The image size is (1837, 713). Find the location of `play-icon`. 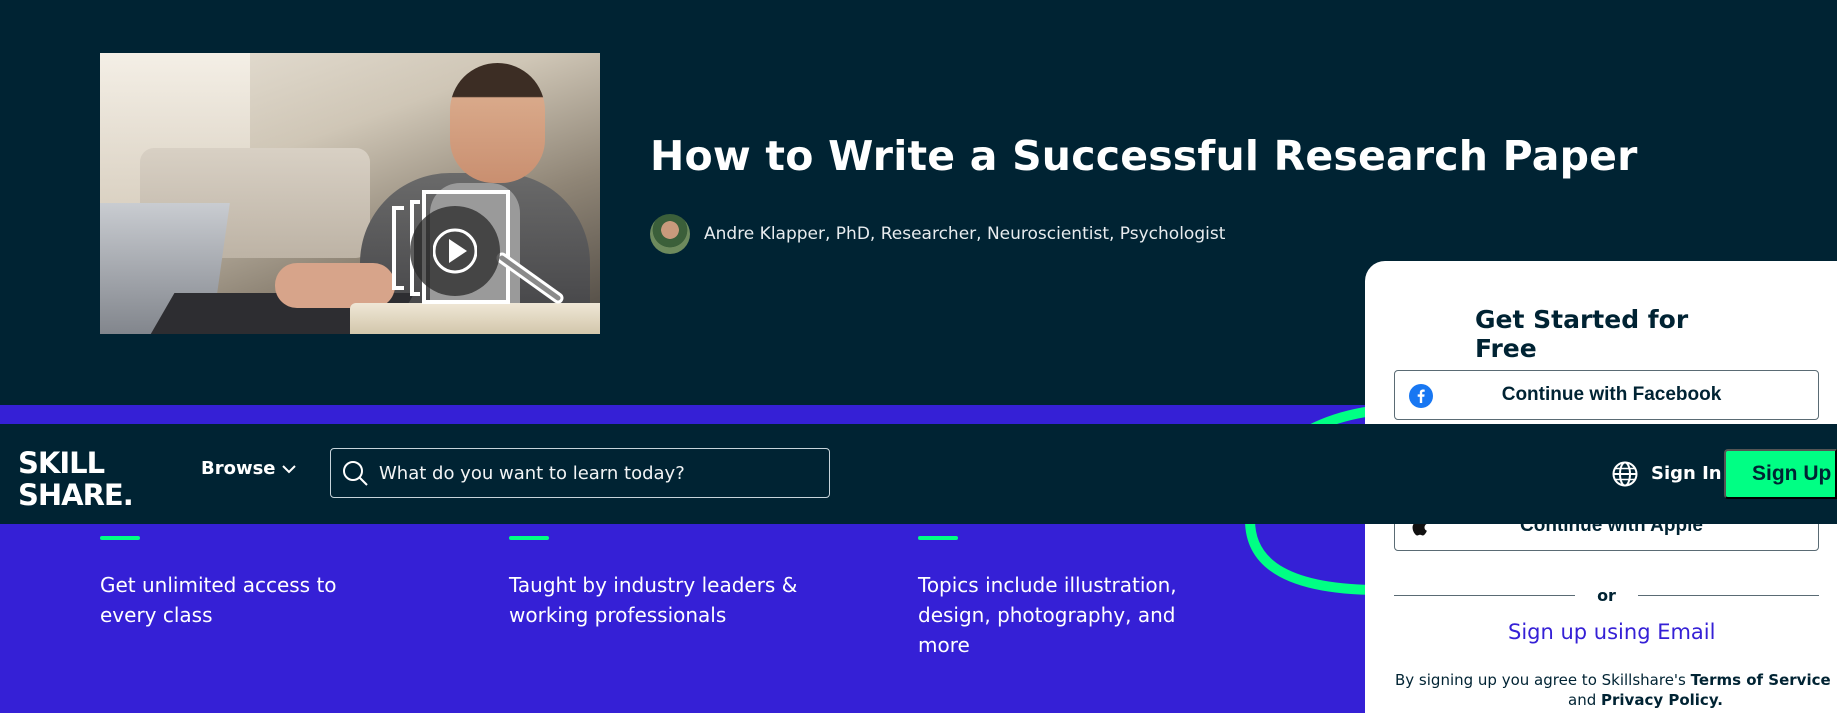

play-icon is located at coordinates (455, 251).